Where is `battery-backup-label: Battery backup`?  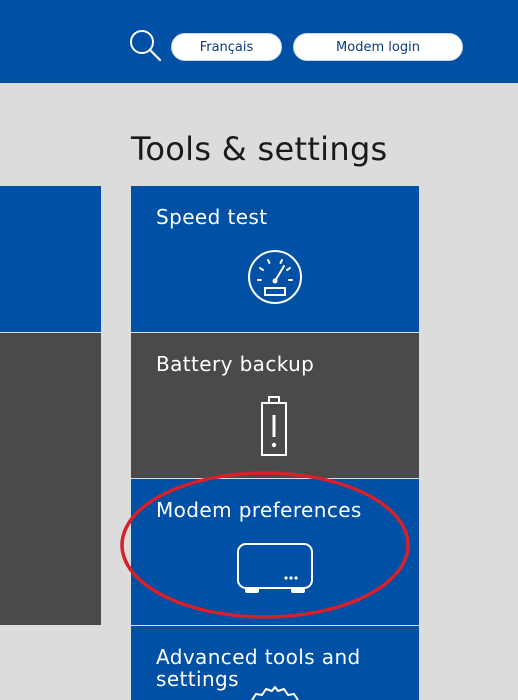 battery-backup-label: Battery backup is located at coordinates (235, 364).